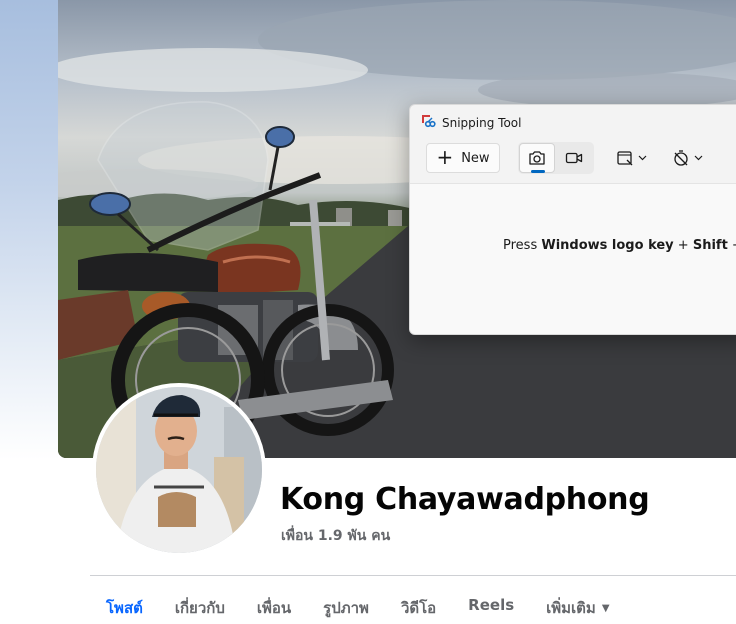 The height and width of the screenshot is (624, 736). What do you see at coordinates (199, 608) in the screenshot?
I see `tab-label: เกี่ยวกับ` at bounding box center [199, 608].